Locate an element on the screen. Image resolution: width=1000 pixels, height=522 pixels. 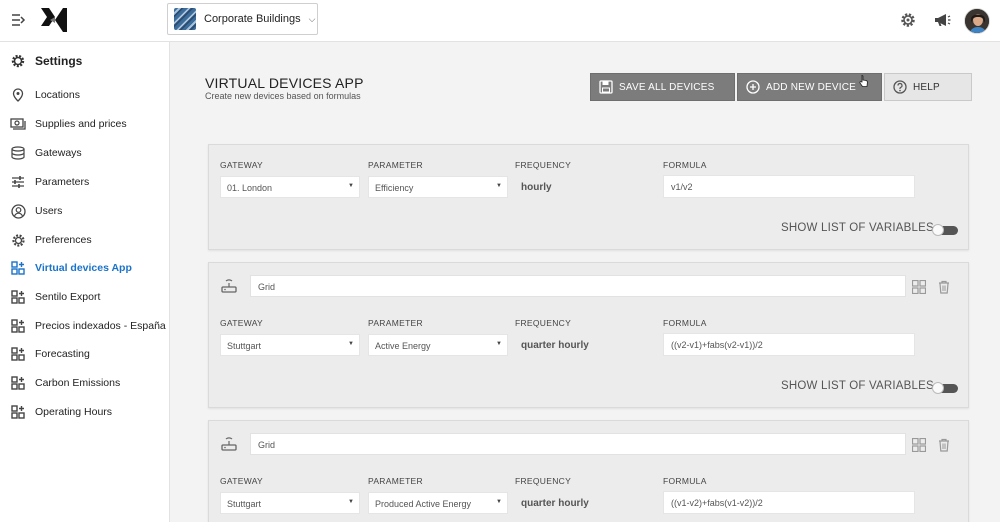
parameter-value: Active Energy is located at coordinates (403, 346).